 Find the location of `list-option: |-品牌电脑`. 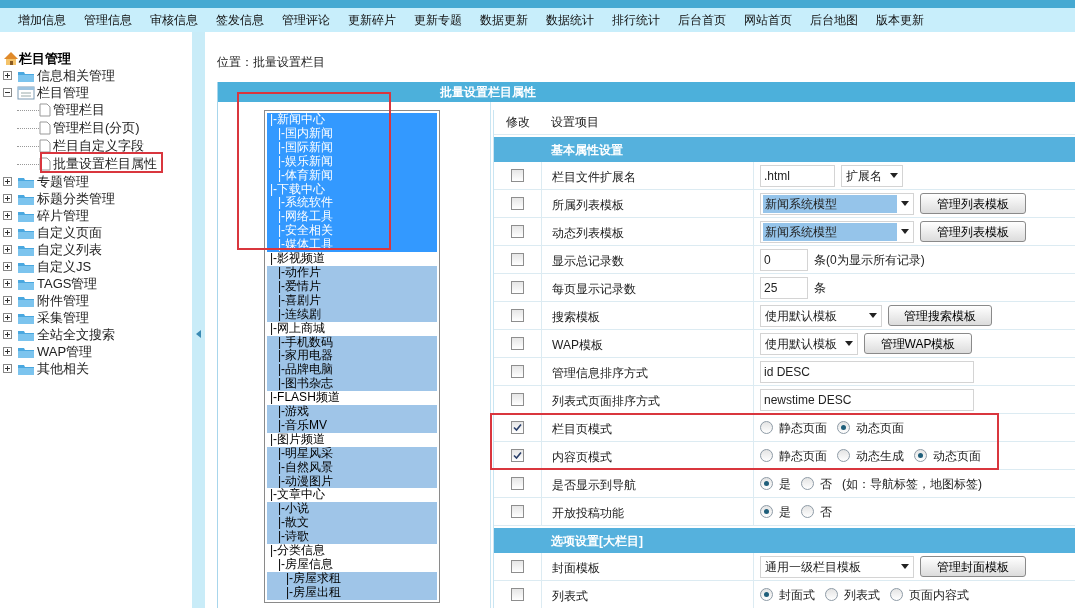

list-option: |-品牌电脑 is located at coordinates (352, 370).